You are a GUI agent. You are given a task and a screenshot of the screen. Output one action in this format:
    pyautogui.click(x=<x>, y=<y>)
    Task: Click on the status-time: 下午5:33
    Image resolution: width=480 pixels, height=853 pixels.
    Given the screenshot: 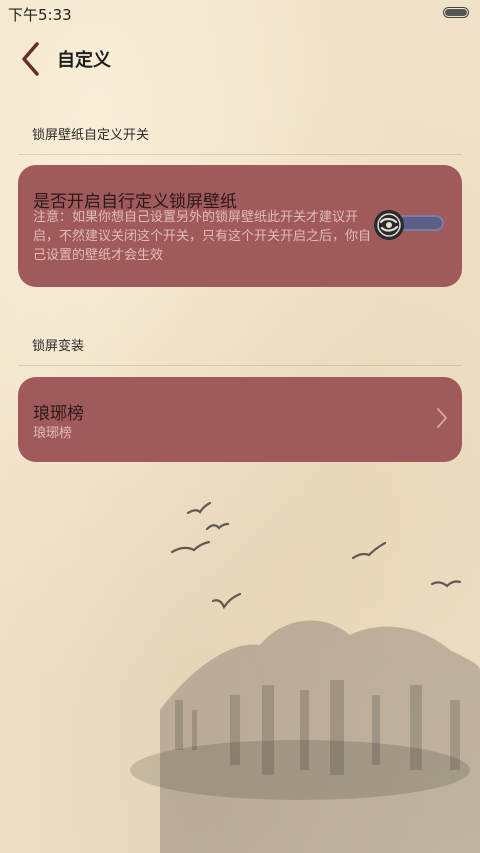 What is the action you would take?
    pyautogui.click(x=40, y=15)
    